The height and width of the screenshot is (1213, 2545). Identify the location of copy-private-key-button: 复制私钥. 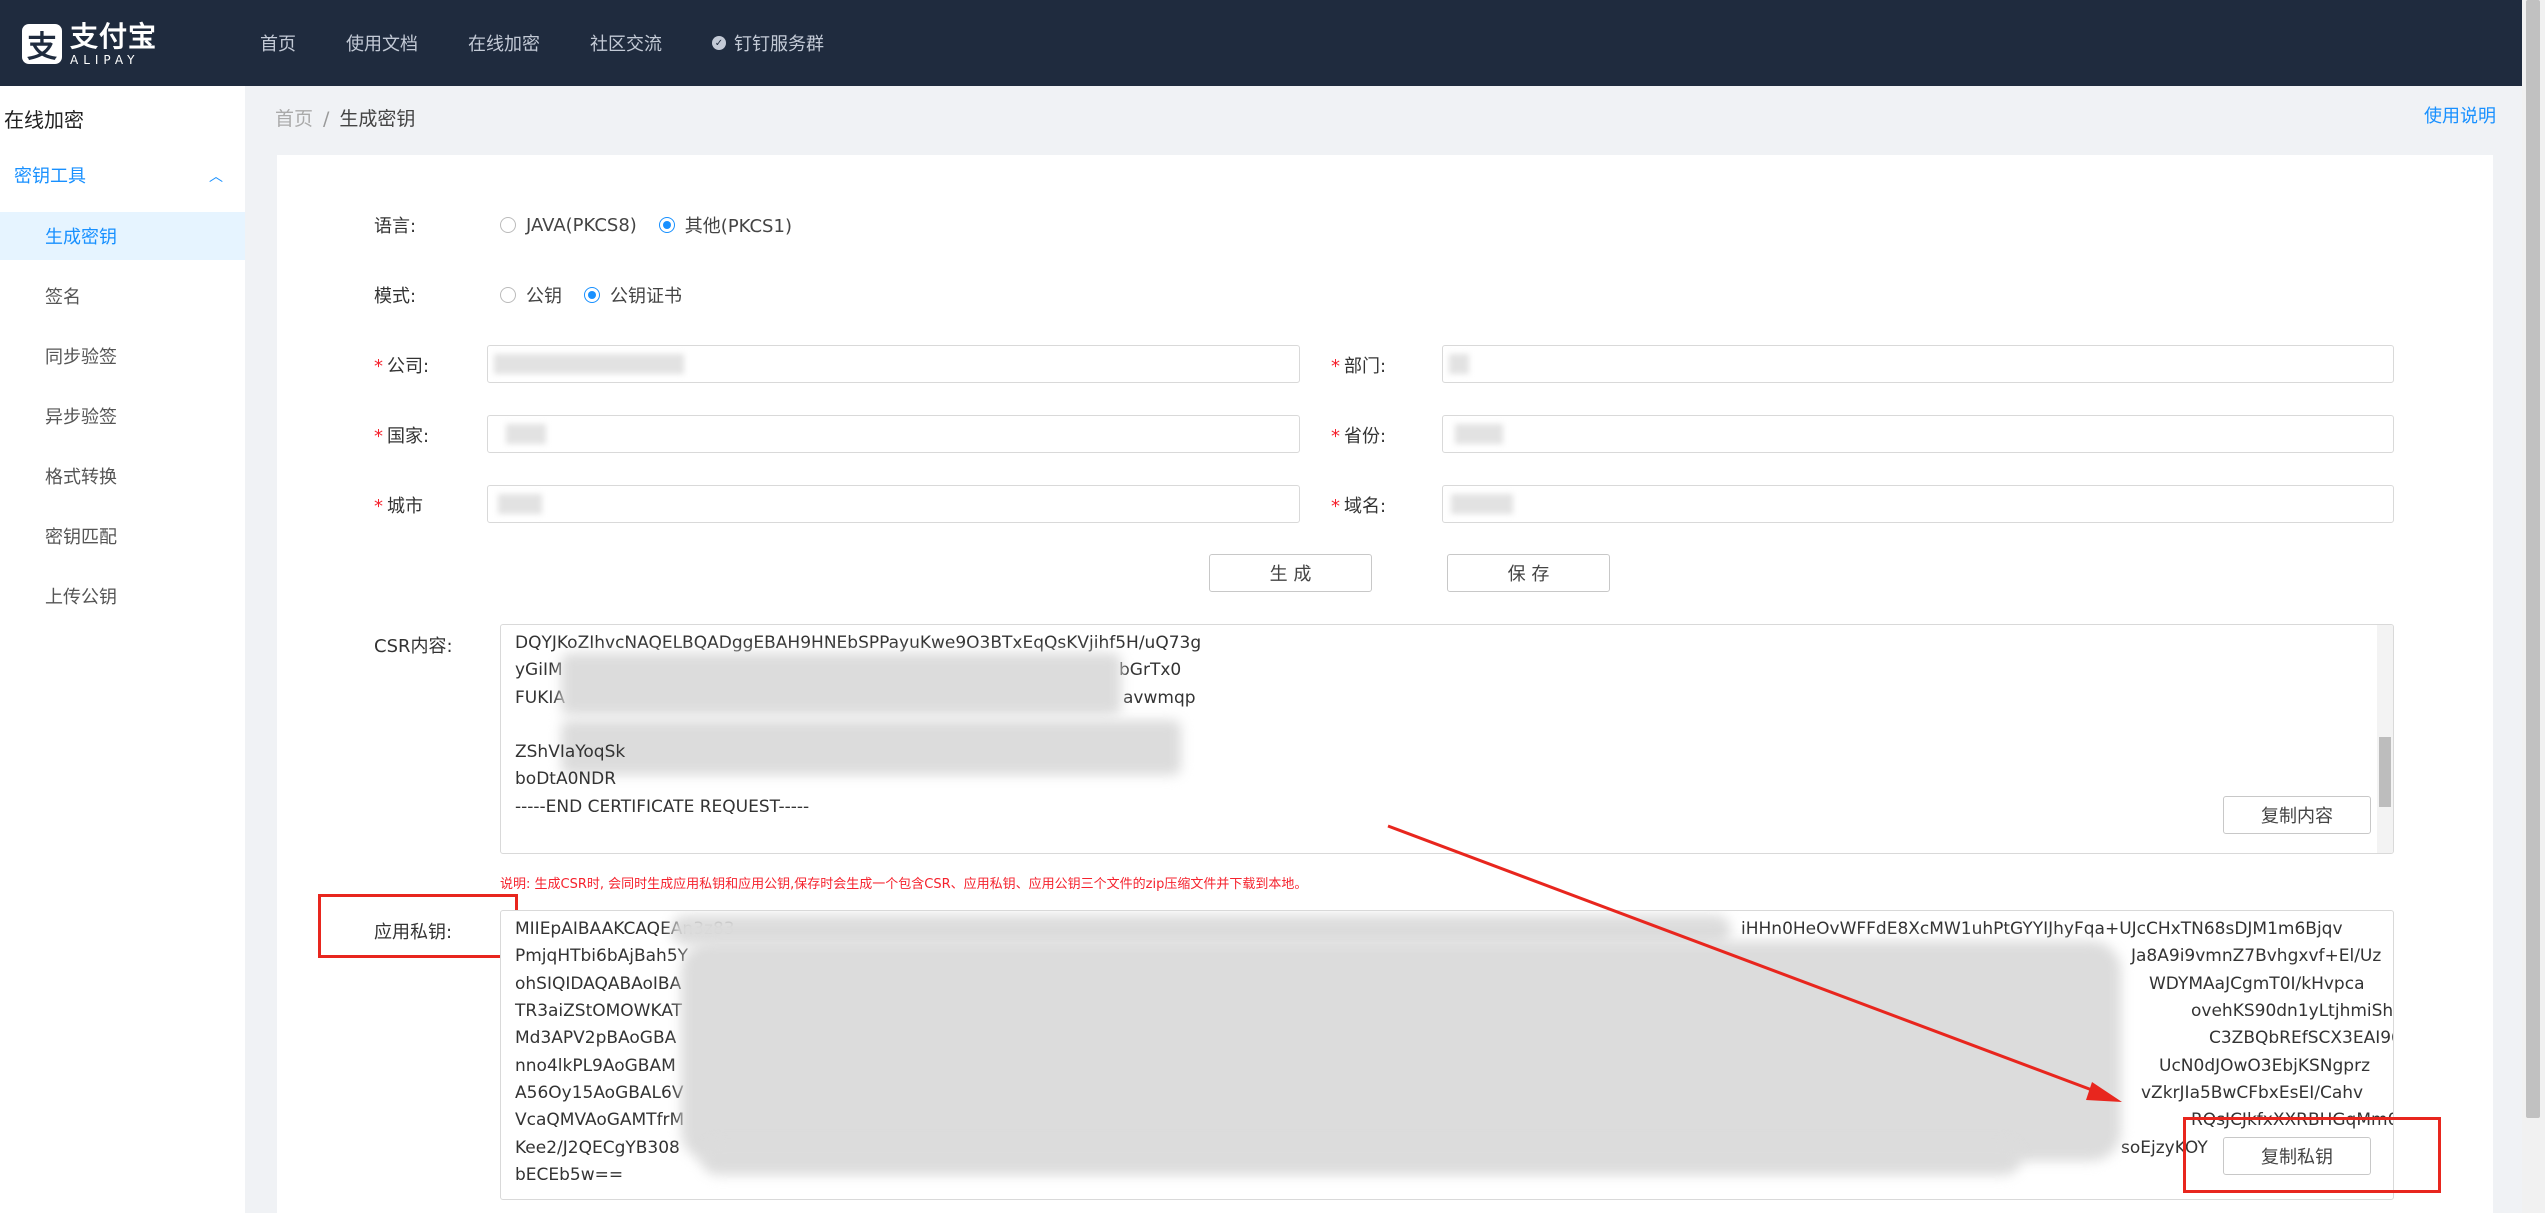
(2297, 1156).